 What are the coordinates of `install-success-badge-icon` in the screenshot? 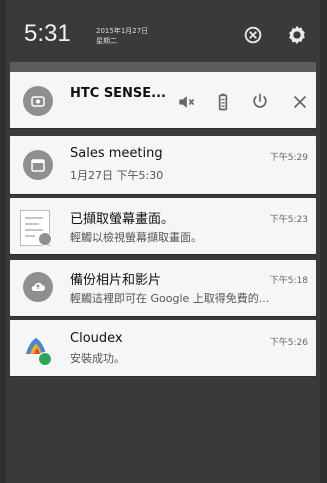 It's located at (45, 359).